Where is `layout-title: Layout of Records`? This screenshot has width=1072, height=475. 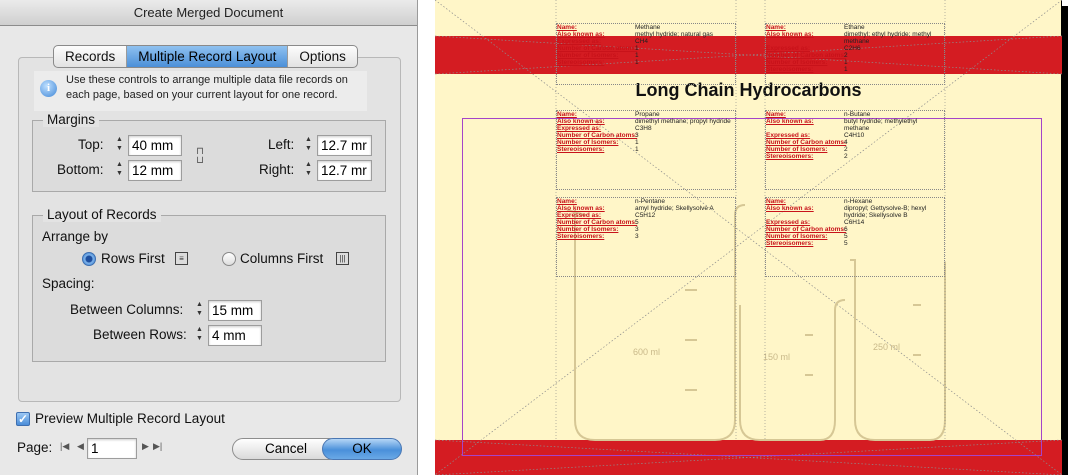 layout-title: Layout of Records is located at coordinates (102, 214).